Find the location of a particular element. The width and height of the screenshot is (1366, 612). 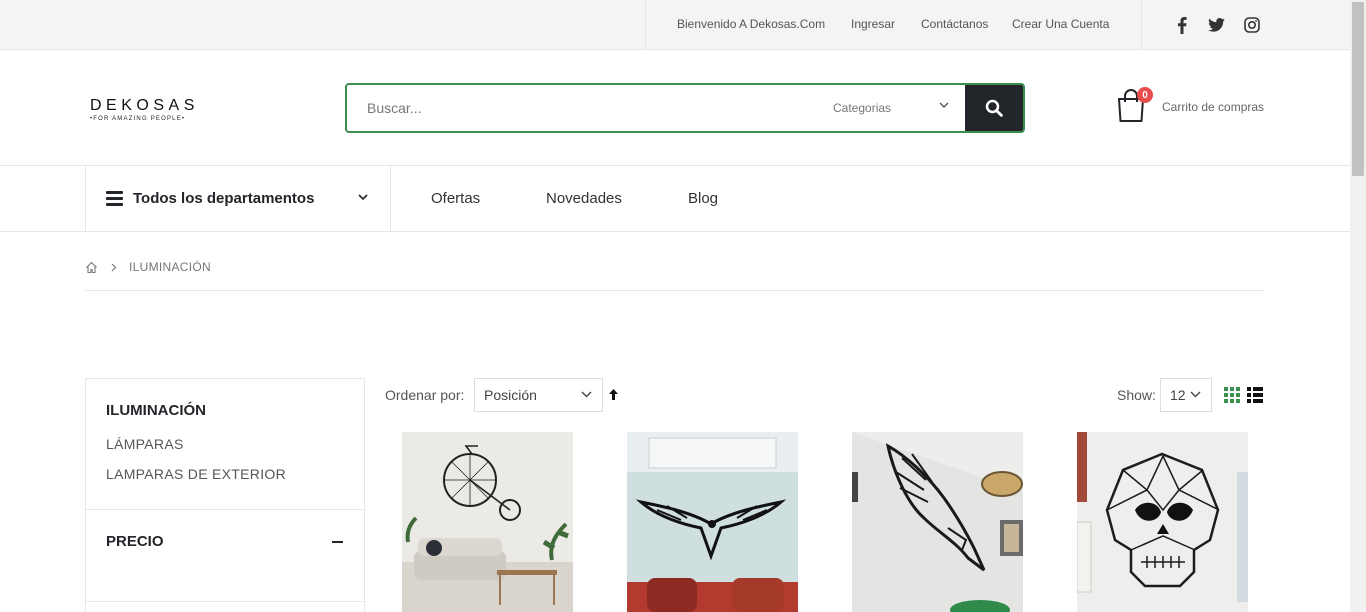

cart-button: 0 is located at coordinates (1134, 108).